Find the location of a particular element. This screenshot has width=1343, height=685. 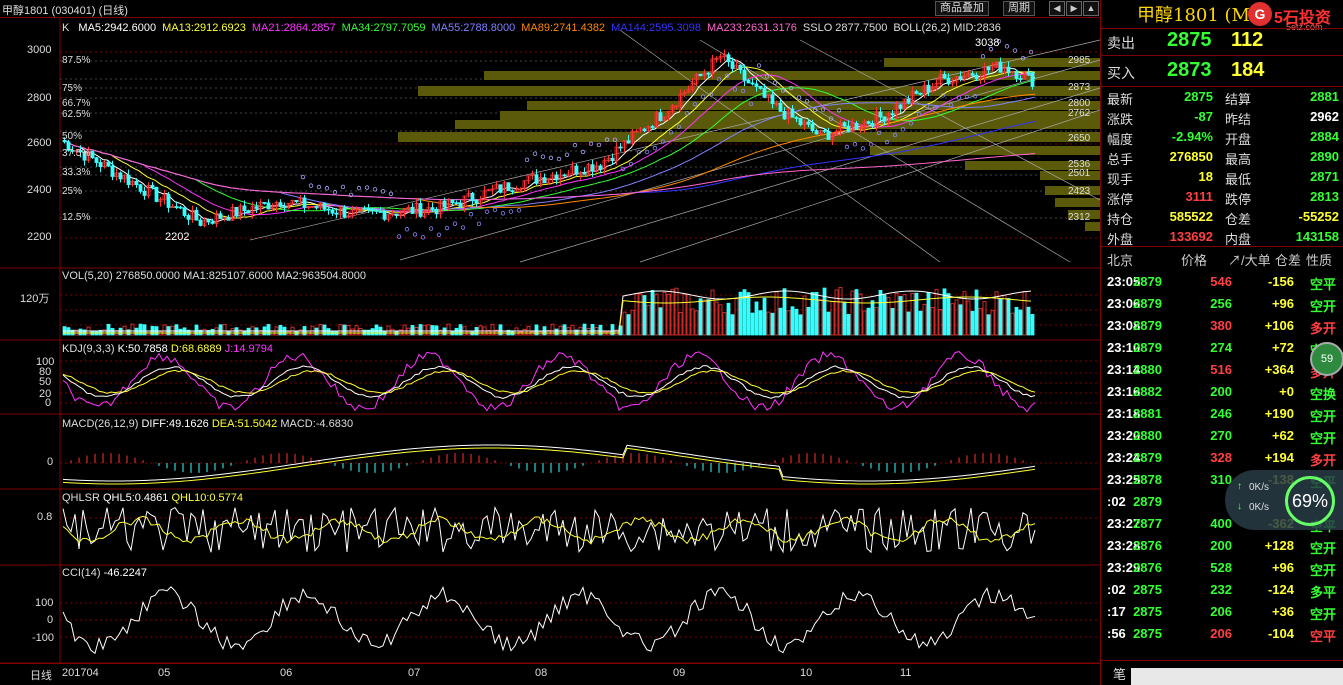

stat-value: 2813 is located at coordinates (1324, 196).